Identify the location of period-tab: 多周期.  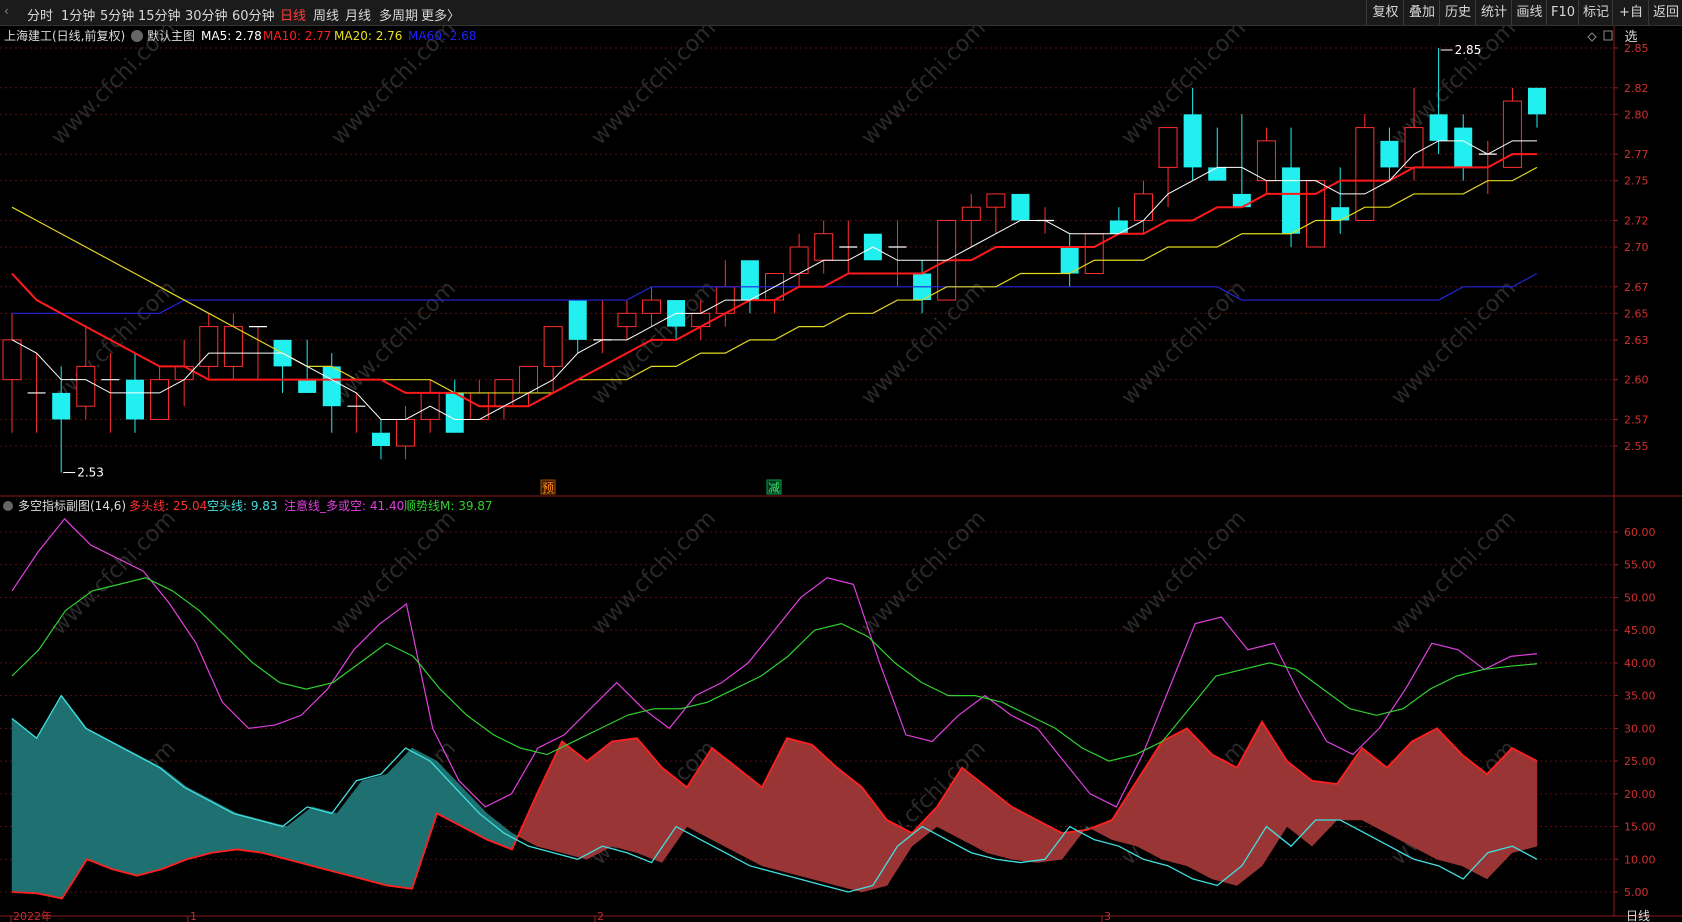
(398, 14).